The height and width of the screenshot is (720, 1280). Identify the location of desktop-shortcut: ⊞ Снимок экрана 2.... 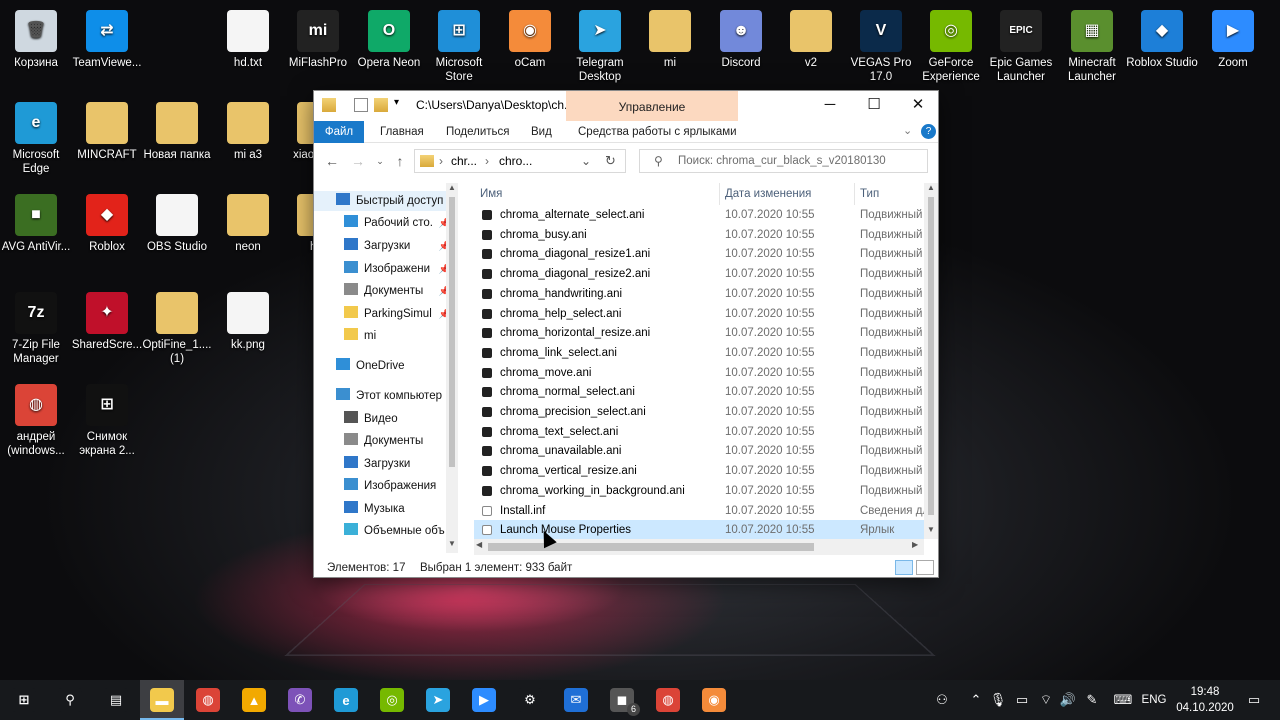
(107, 421).